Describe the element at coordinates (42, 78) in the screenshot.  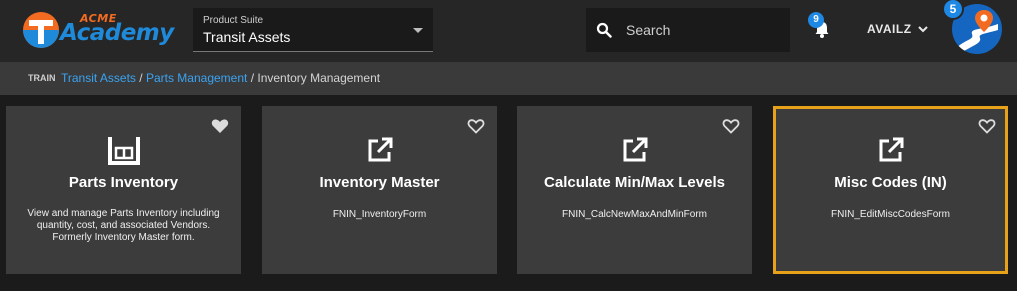
I see `environment-label: TRAIN` at that location.